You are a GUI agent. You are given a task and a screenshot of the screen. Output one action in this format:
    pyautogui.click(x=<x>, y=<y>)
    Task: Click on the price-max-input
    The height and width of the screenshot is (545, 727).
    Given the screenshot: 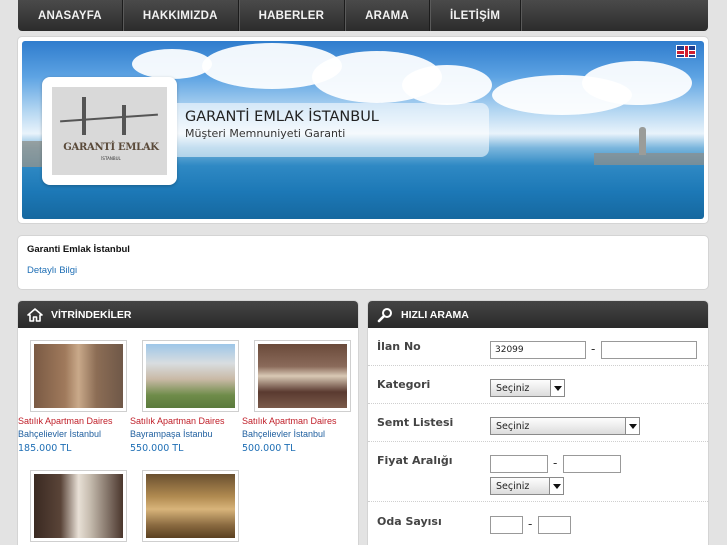 What is the action you would take?
    pyautogui.click(x=592, y=464)
    